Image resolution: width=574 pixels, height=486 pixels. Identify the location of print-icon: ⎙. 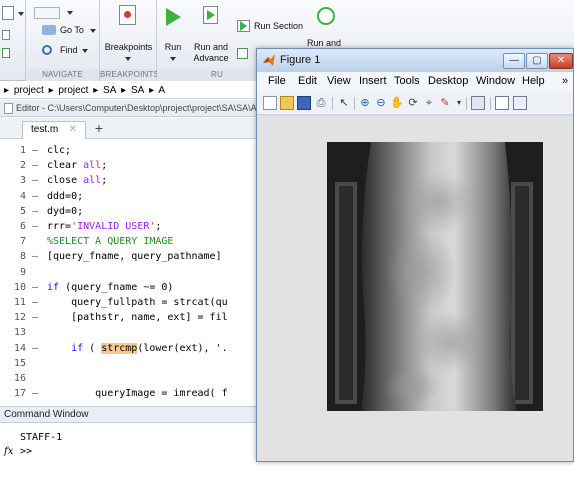
(321, 103).